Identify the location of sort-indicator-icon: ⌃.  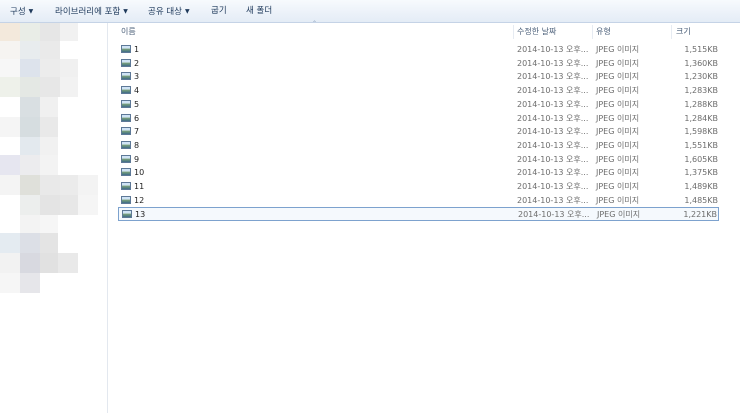
(315, 23).